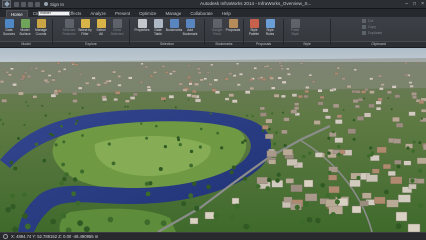 The height and width of the screenshot is (240, 426). I want to click on copy-button: Copy, so click(372, 27).